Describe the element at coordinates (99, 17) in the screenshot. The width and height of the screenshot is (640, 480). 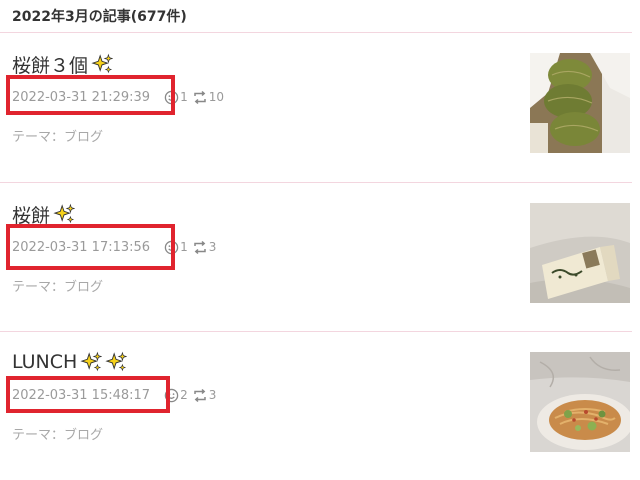
I see `archive-heading: 2022年3月の記事(677件)` at that location.